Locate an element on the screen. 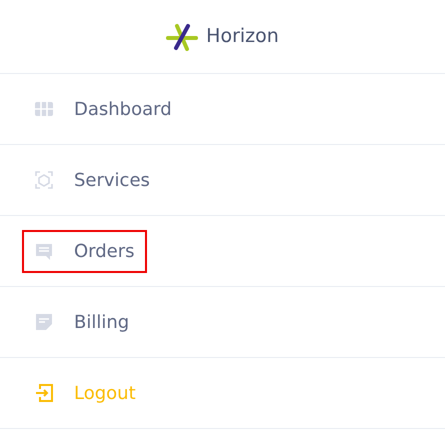 Image resolution: width=445 pixels, height=442 pixels. menu-link: Orders is located at coordinates (84, 251).